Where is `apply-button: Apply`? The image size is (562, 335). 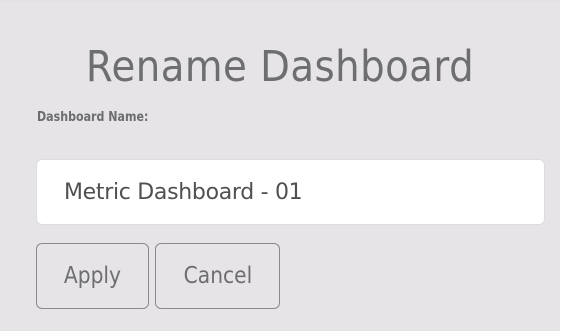 apply-button: Apply is located at coordinates (92, 276).